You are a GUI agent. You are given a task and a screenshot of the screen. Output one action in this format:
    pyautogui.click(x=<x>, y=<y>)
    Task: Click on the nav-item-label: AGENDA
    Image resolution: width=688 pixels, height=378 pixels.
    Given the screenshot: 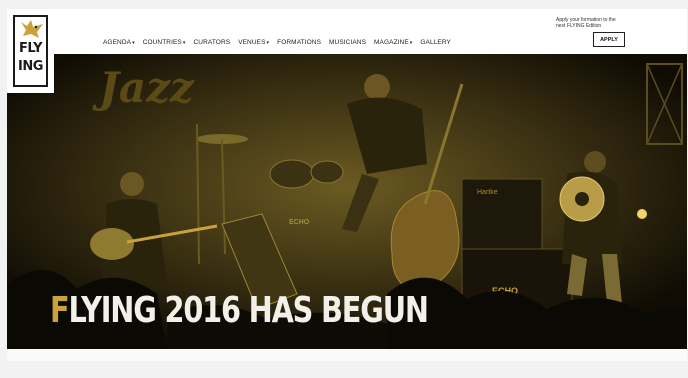 What is the action you would take?
    pyautogui.click(x=117, y=42)
    